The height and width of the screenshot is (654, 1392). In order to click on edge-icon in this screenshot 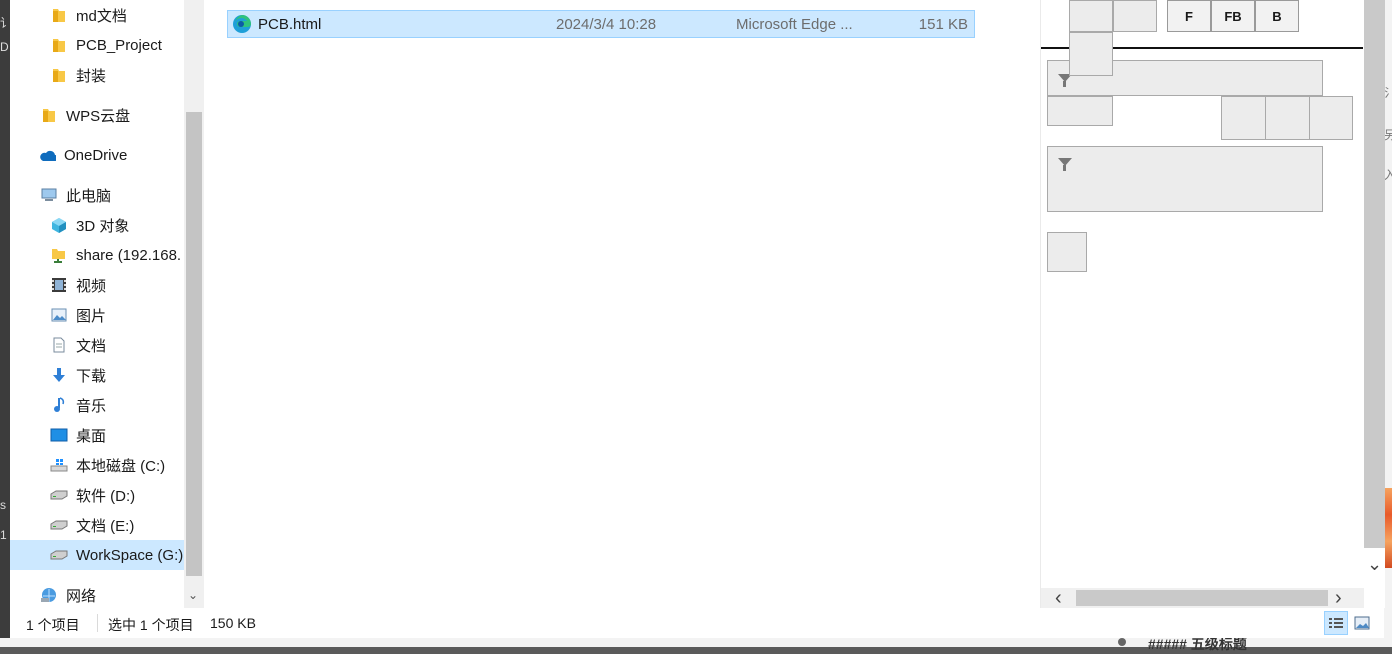, I will do `click(242, 24)`.